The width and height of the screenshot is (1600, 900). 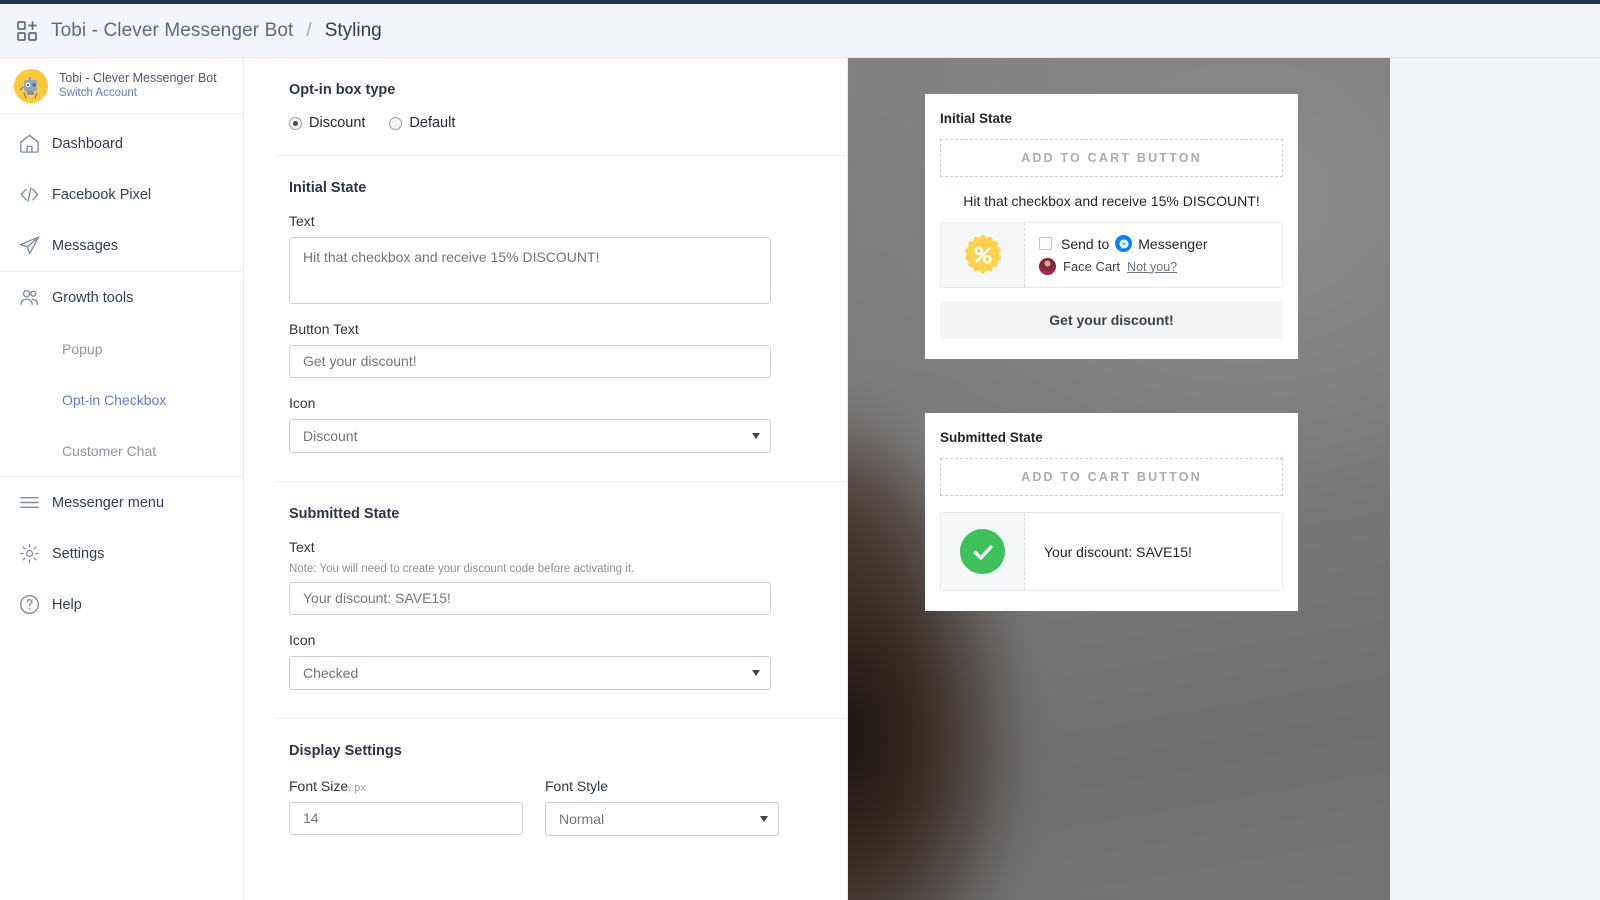 I want to click on font-style-field: Font Style Normal, so click(x=662, y=814).